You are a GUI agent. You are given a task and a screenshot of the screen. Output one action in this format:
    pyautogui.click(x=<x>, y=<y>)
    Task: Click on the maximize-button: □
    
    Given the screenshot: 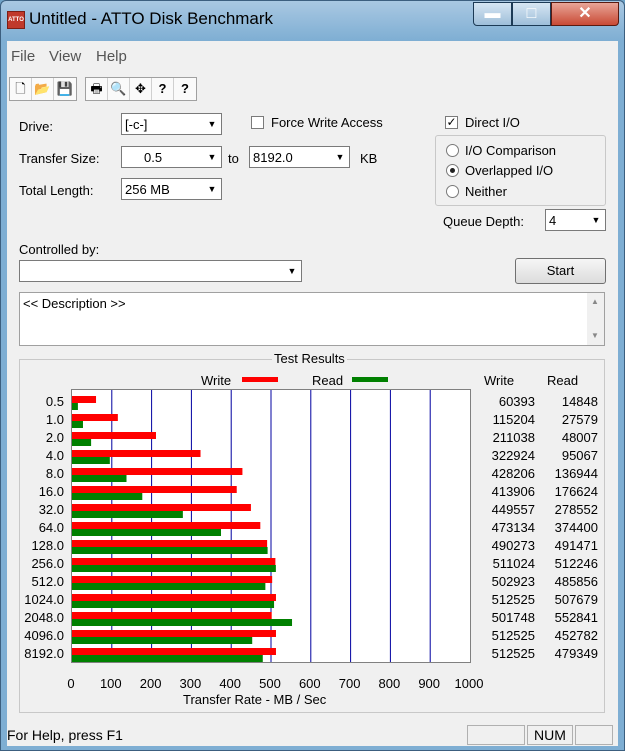 What is the action you would take?
    pyautogui.click(x=531, y=14)
    